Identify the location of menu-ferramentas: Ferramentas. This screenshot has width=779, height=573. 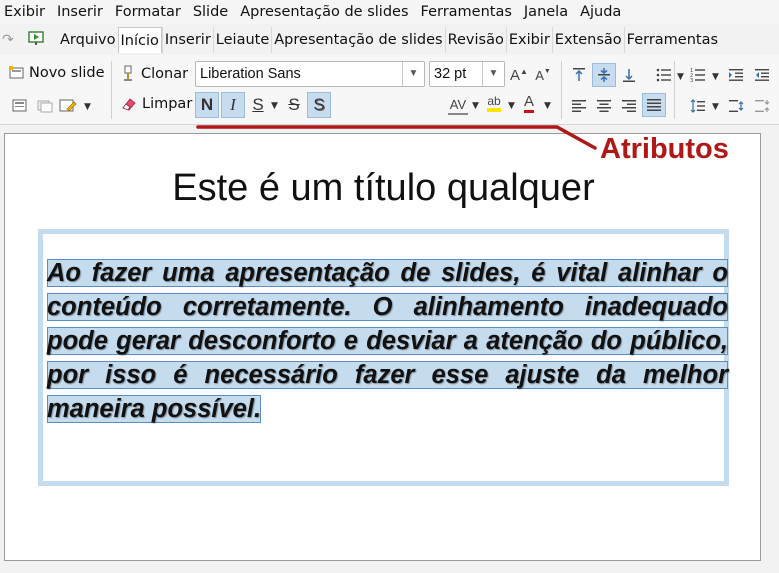
(468, 12).